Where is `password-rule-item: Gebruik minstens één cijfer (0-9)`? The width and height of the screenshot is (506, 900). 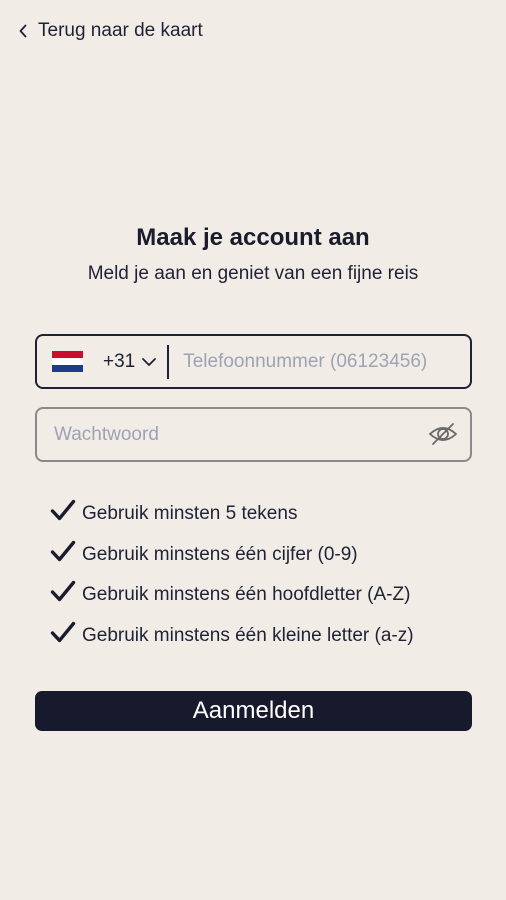
password-rule-item: Gebruik minstens één cijfer (0-9) is located at coordinates (232, 555).